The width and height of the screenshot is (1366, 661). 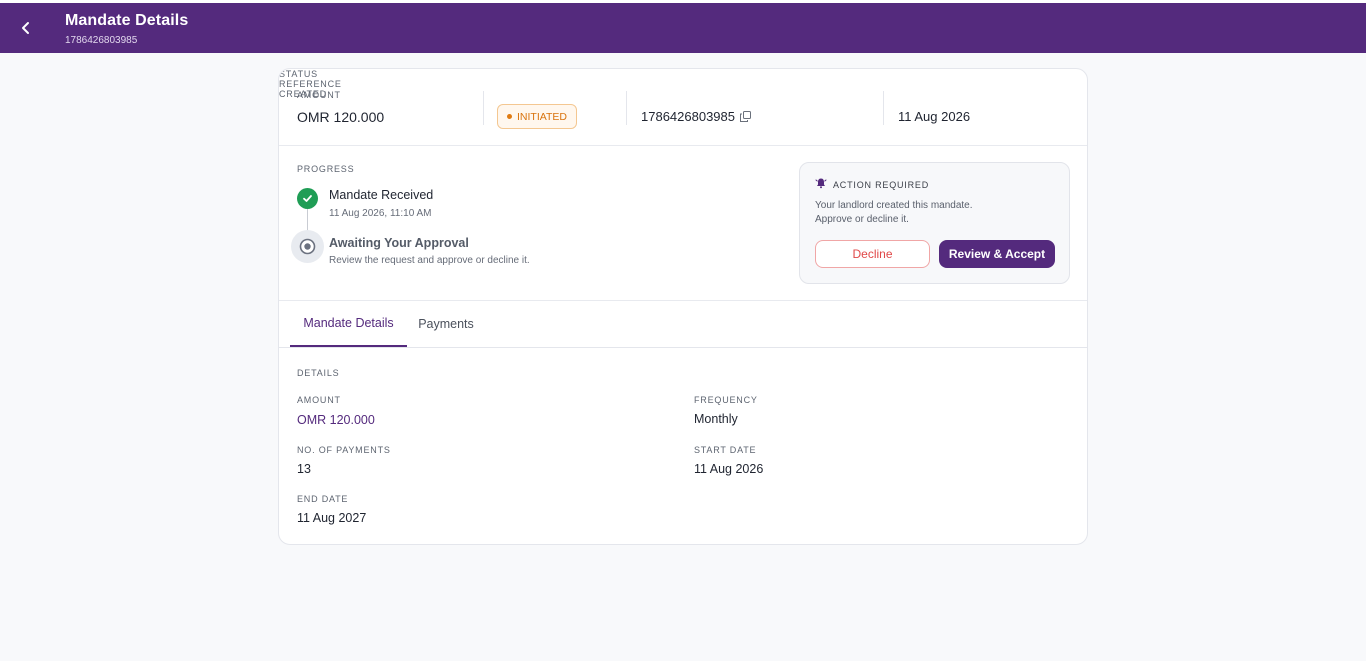 What do you see at coordinates (745, 116) in the screenshot?
I see `copy-icon` at bounding box center [745, 116].